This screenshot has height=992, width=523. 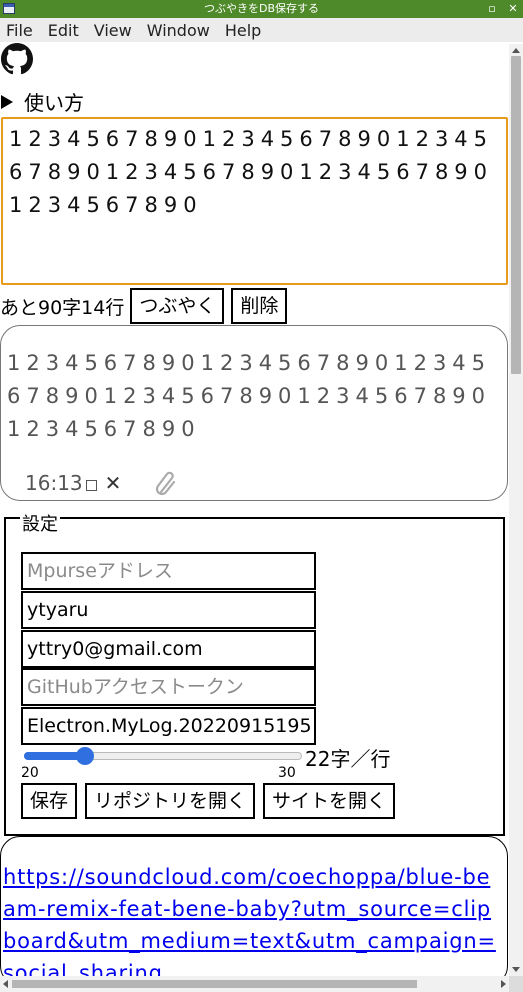 I want to click on mpurse-address-field: Mpurseアドレス, so click(x=168, y=571).